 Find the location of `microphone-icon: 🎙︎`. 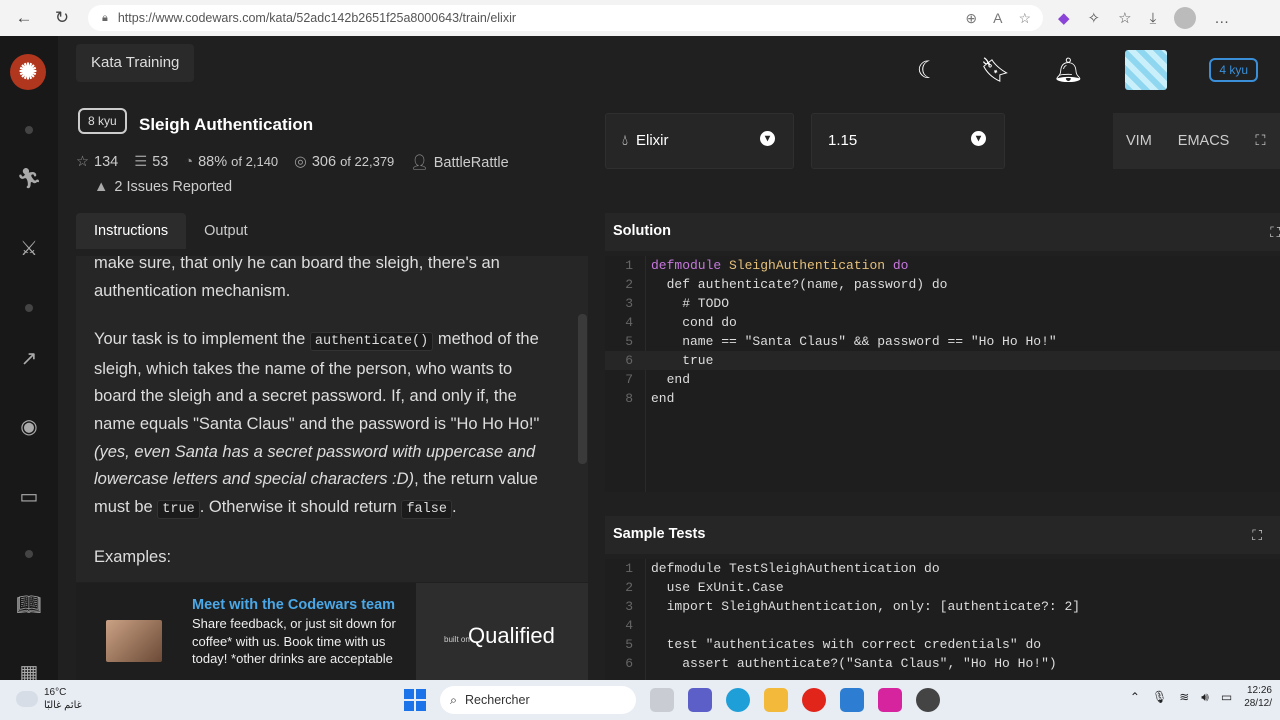

microphone-icon: 🎙︎ is located at coordinates (1159, 697).